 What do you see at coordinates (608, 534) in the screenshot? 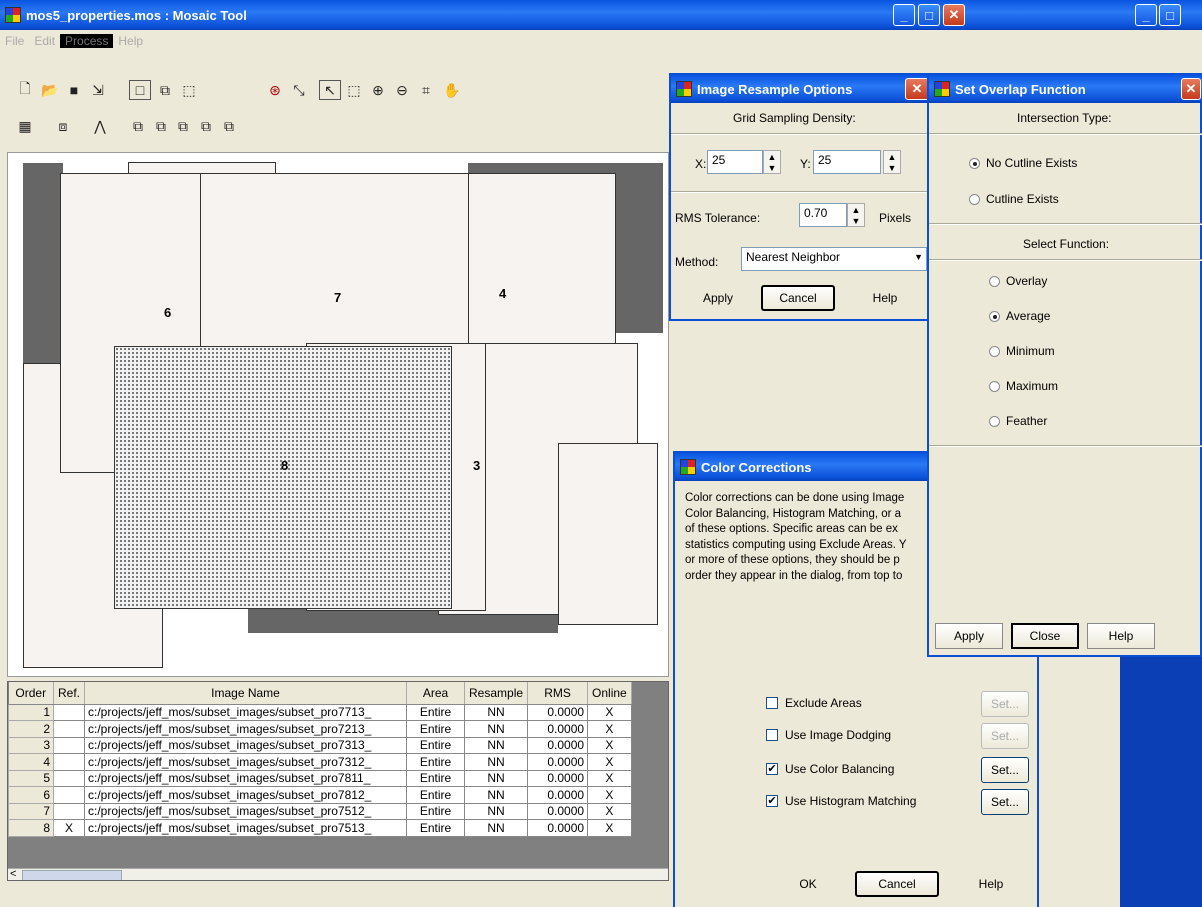
I see `mosaic-tile` at bounding box center [608, 534].